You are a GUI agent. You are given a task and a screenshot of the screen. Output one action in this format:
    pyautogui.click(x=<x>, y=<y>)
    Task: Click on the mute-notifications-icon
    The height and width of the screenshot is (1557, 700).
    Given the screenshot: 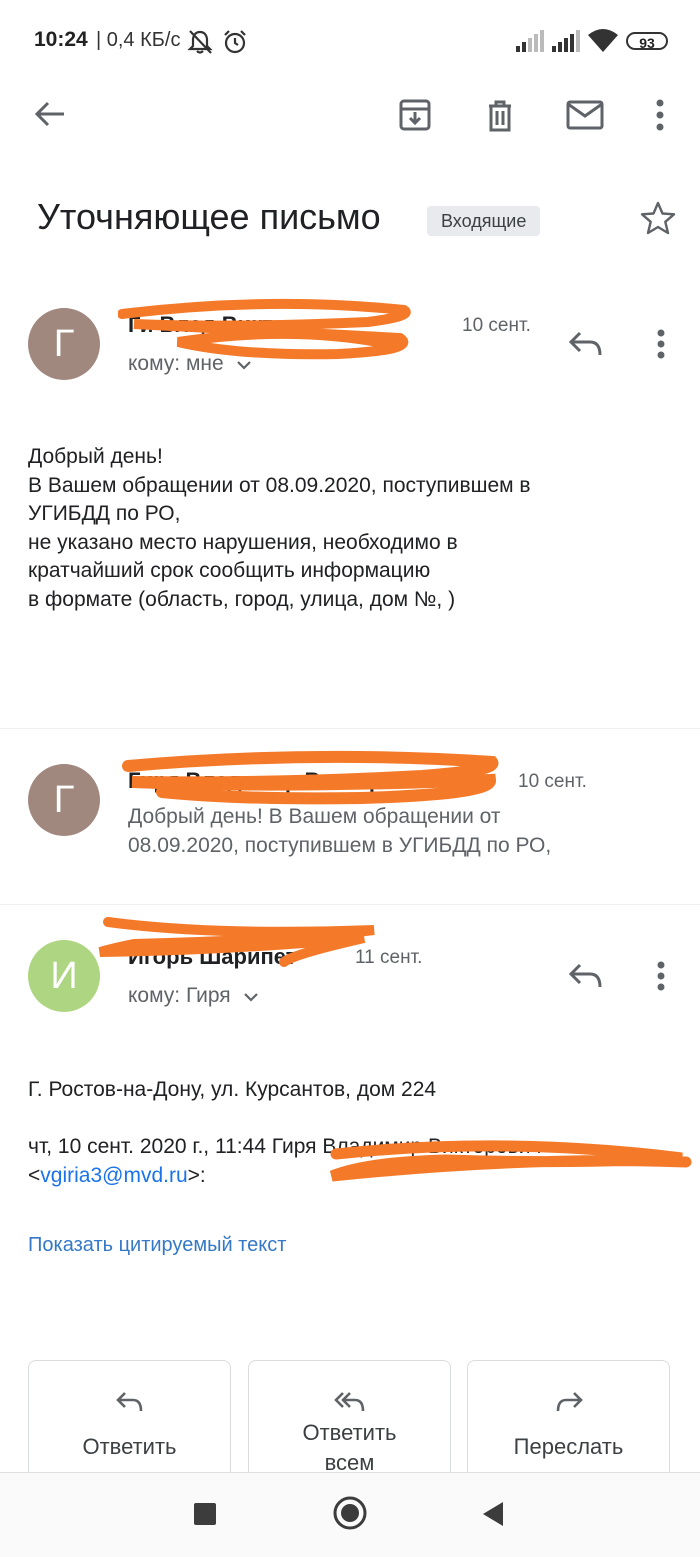 What is the action you would take?
    pyautogui.click(x=200, y=44)
    